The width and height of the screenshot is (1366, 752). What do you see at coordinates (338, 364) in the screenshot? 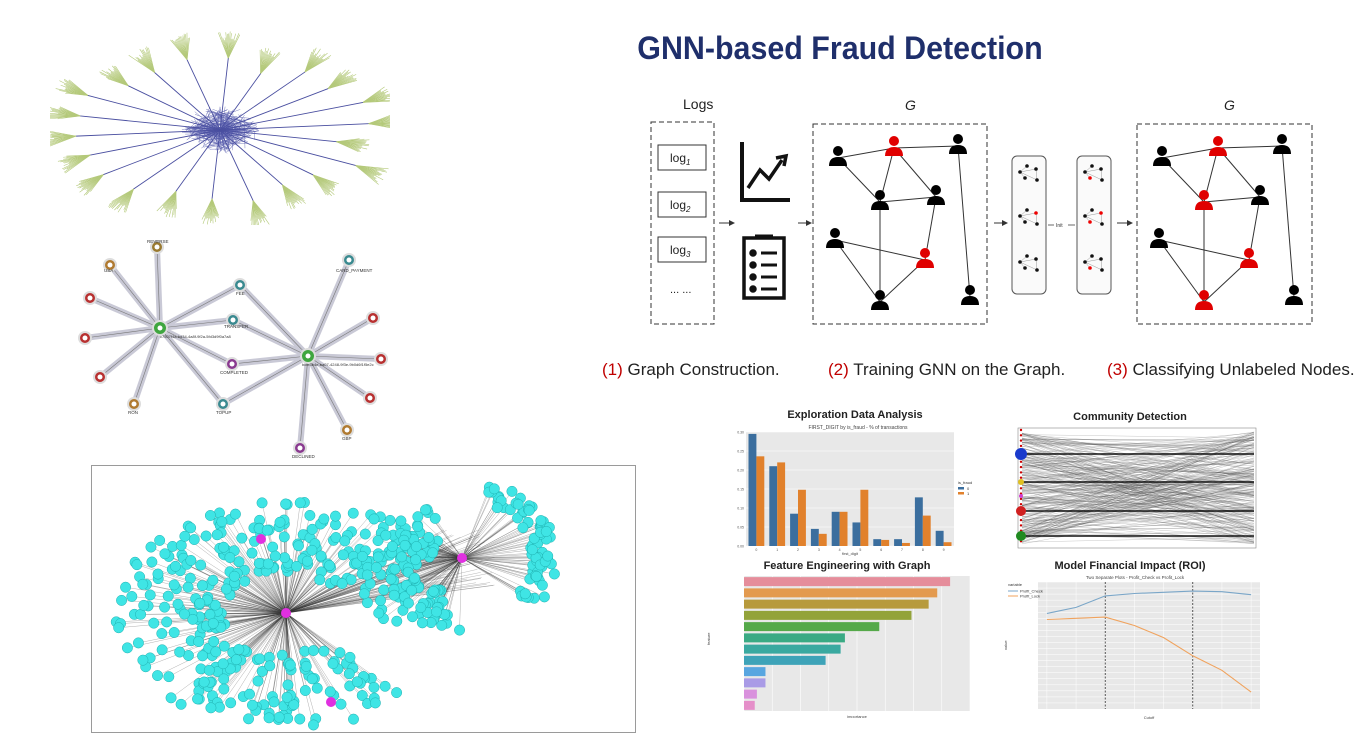
I see `kg-center-label-b: bcfe3b4e-ba07-4248-9f3e-9b0d6f1f5e2c` at bounding box center [338, 364].